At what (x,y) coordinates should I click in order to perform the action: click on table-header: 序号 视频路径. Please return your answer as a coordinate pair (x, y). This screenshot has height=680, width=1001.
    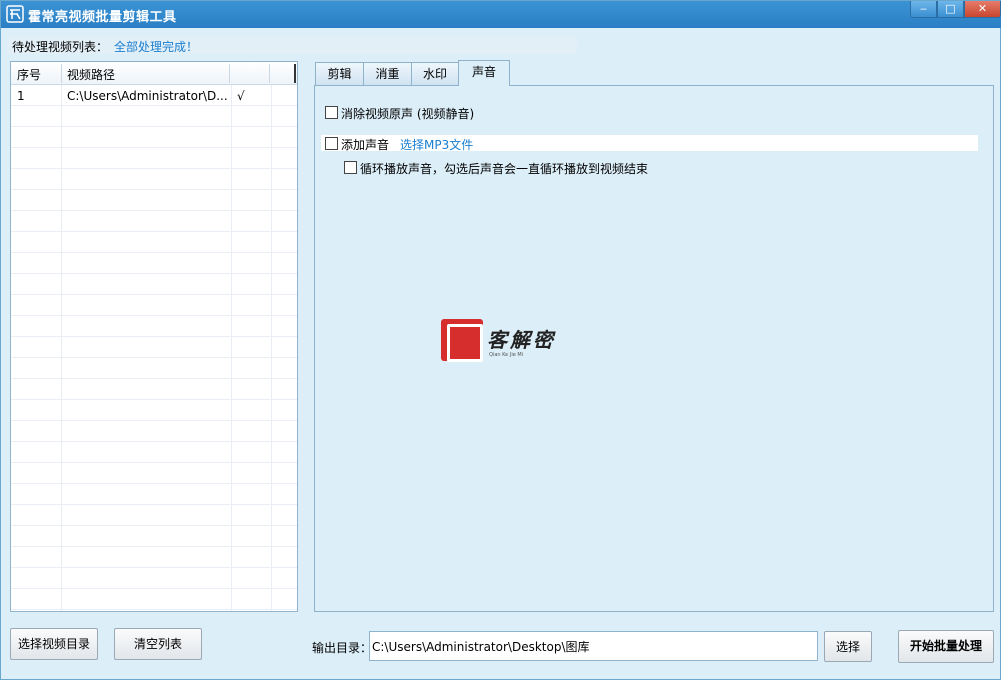
    Looking at the image, I should click on (154, 73).